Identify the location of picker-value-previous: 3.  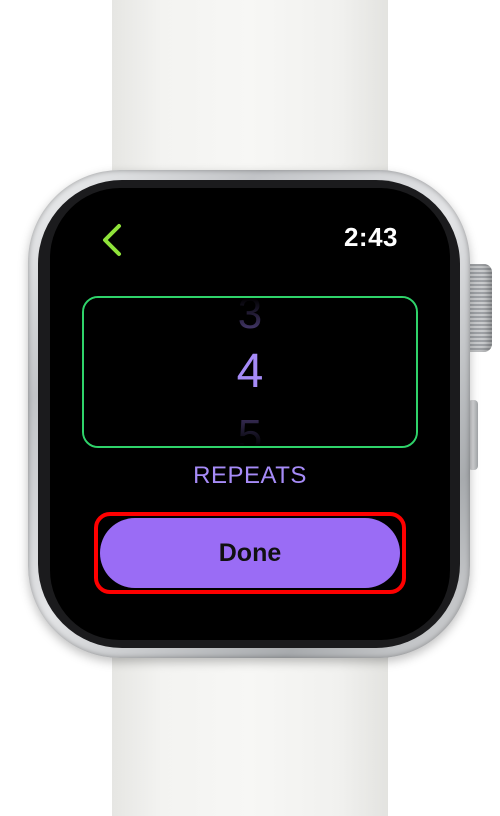
(250, 317).